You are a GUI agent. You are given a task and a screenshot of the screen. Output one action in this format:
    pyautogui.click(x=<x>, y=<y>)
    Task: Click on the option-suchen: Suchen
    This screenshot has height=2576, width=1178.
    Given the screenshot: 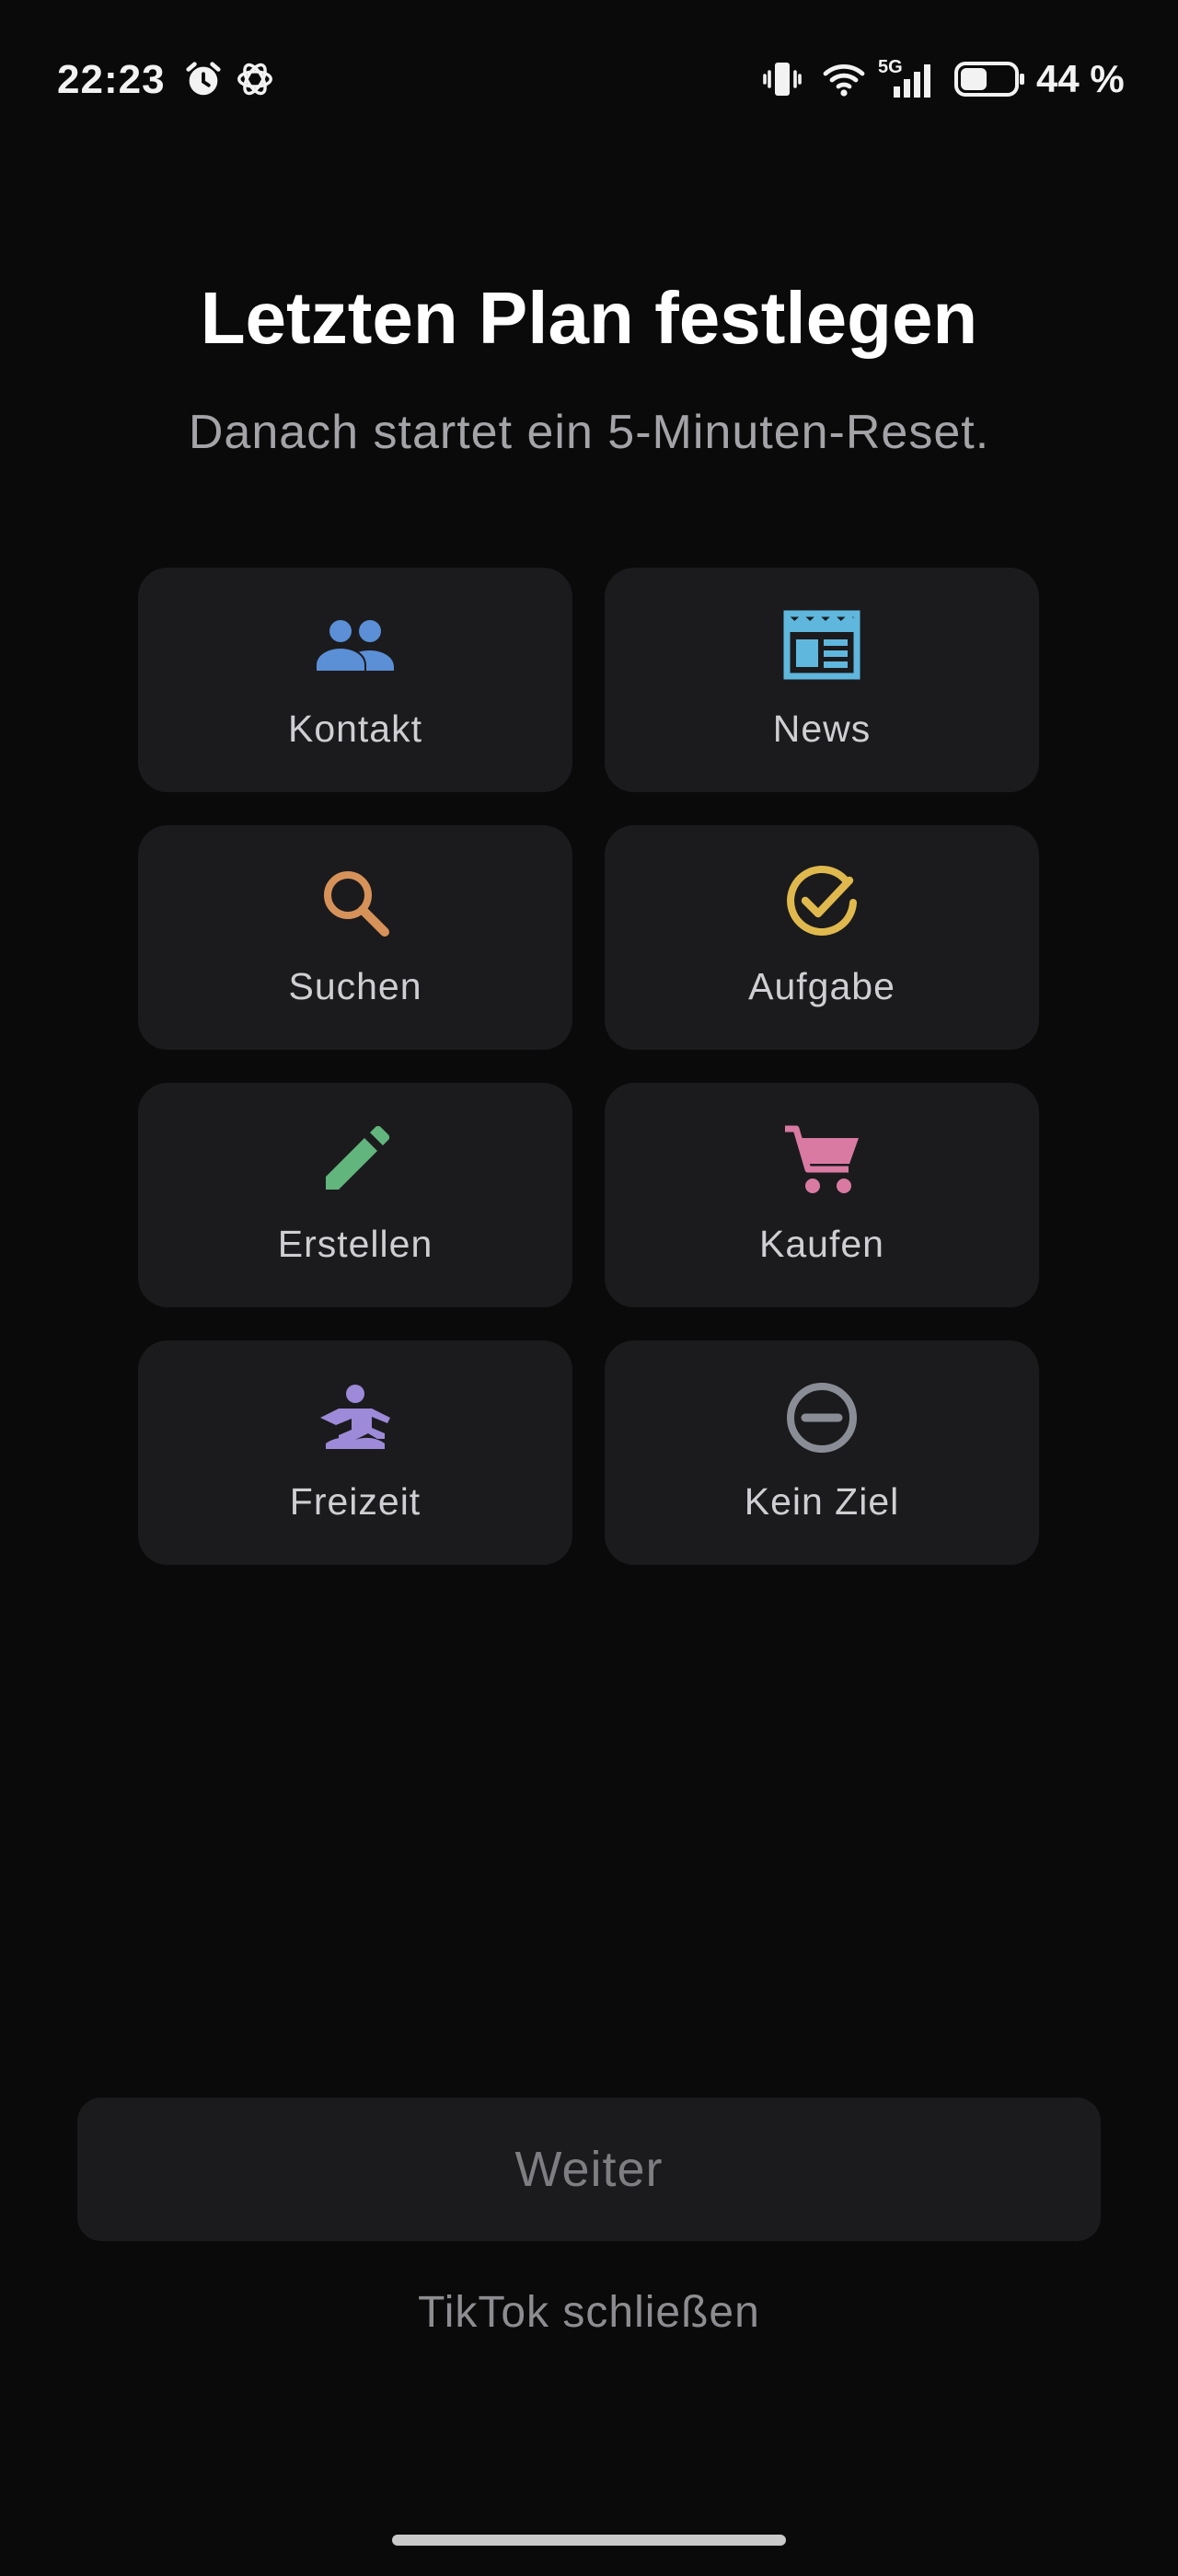 What is the action you would take?
    pyautogui.click(x=355, y=937)
    